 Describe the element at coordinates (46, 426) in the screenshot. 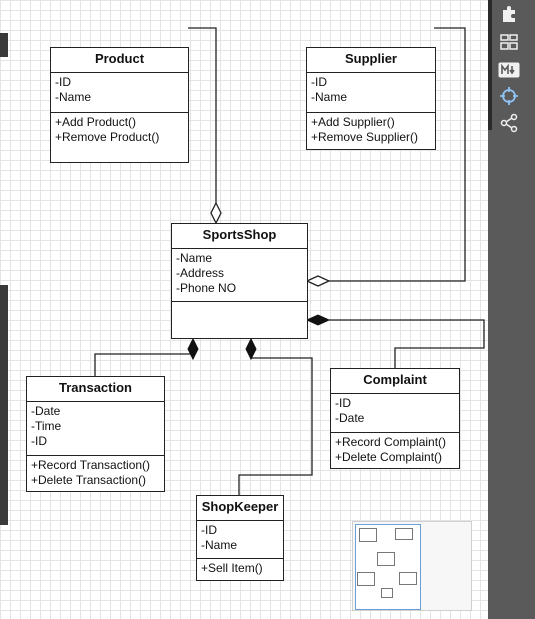

I see `class-transaction-attr: -Time` at that location.